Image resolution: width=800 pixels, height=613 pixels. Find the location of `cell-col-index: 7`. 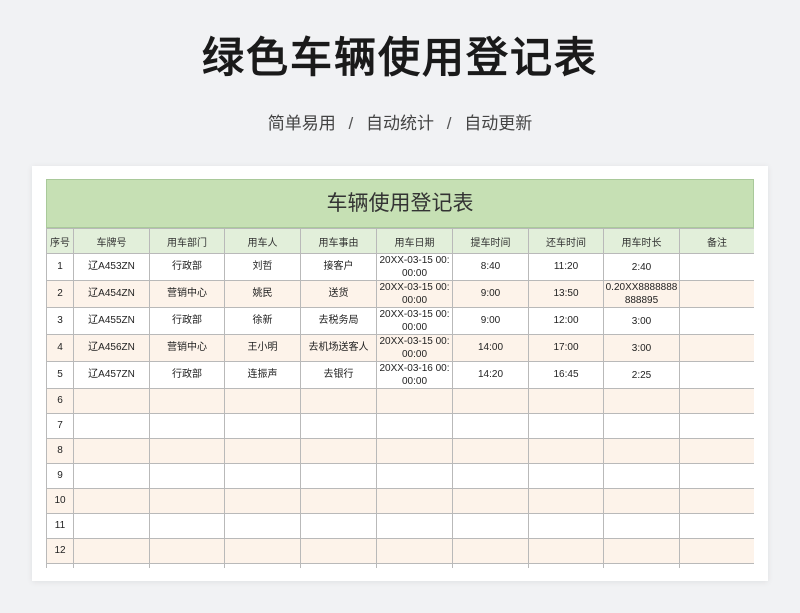

cell-col-index: 7 is located at coordinates (60, 426).